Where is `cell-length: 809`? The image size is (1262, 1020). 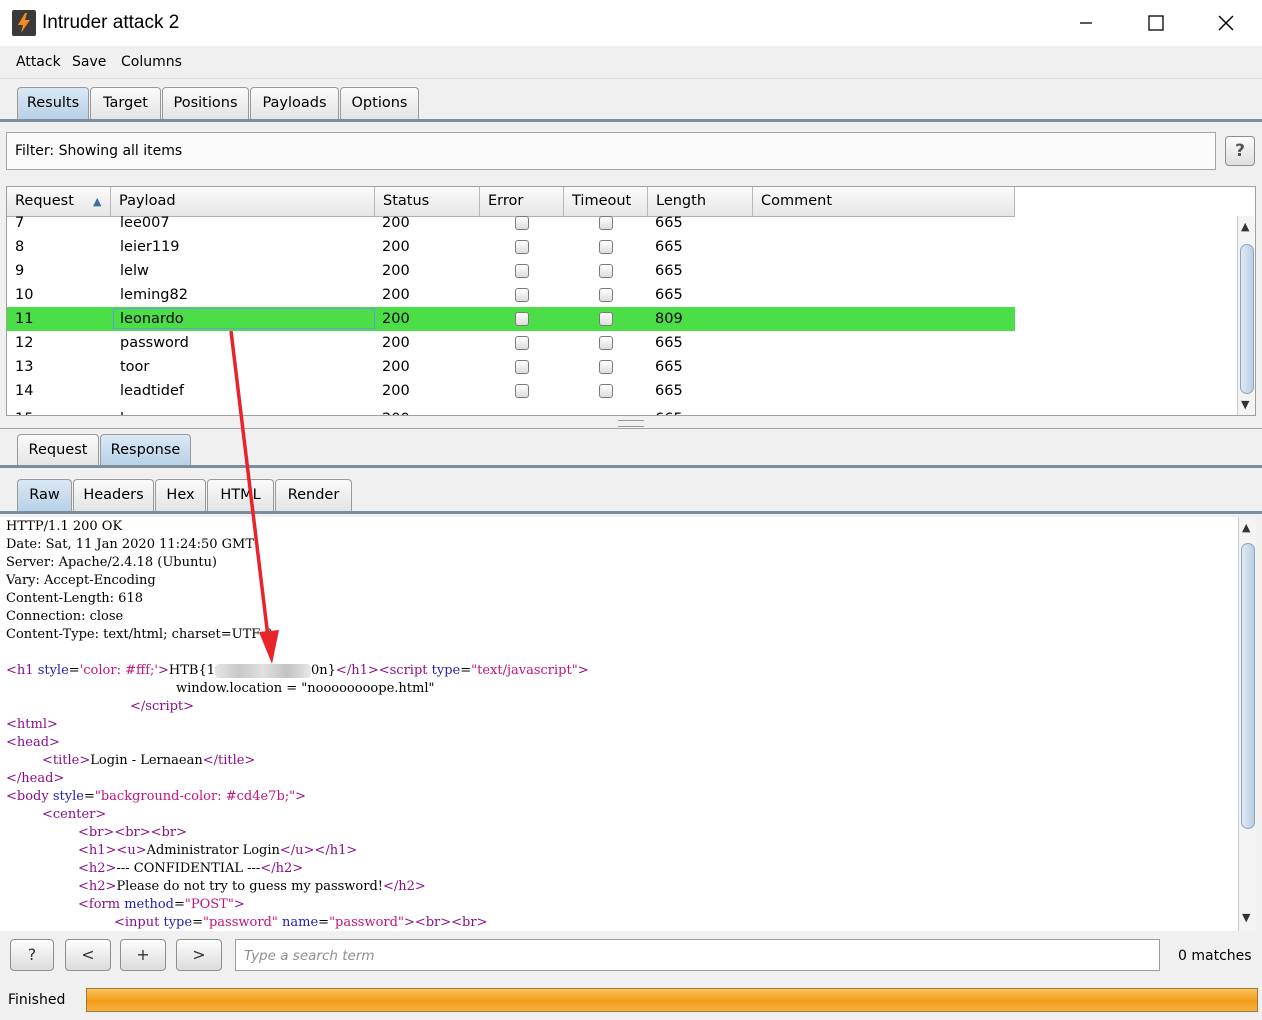 cell-length: 809 is located at coordinates (669, 319).